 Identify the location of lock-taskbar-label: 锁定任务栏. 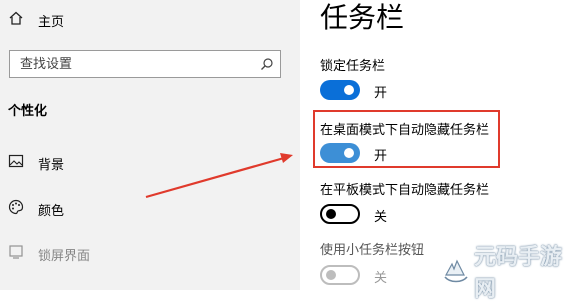
(353, 66).